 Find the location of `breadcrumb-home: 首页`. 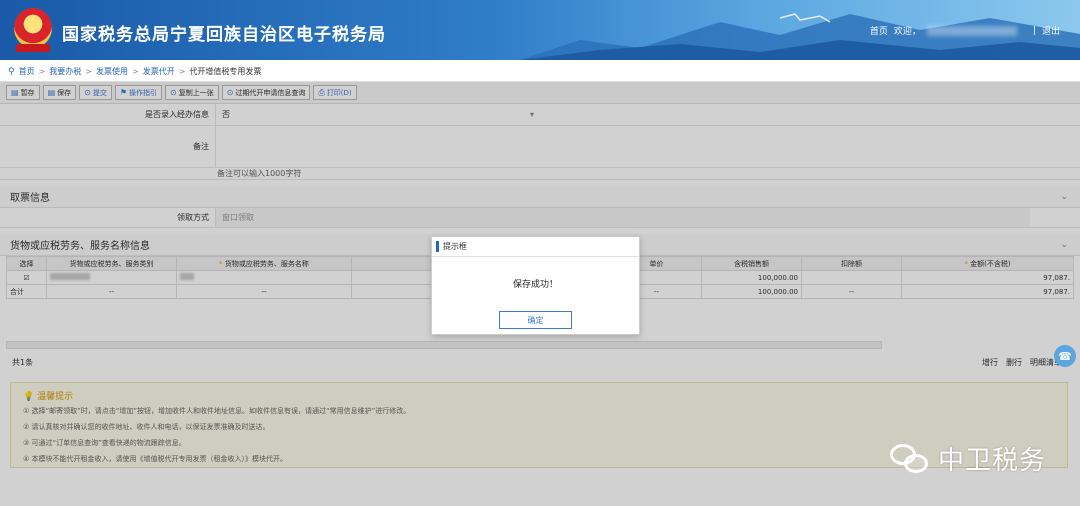

breadcrumb-home: 首页 is located at coordinates (27, 71).